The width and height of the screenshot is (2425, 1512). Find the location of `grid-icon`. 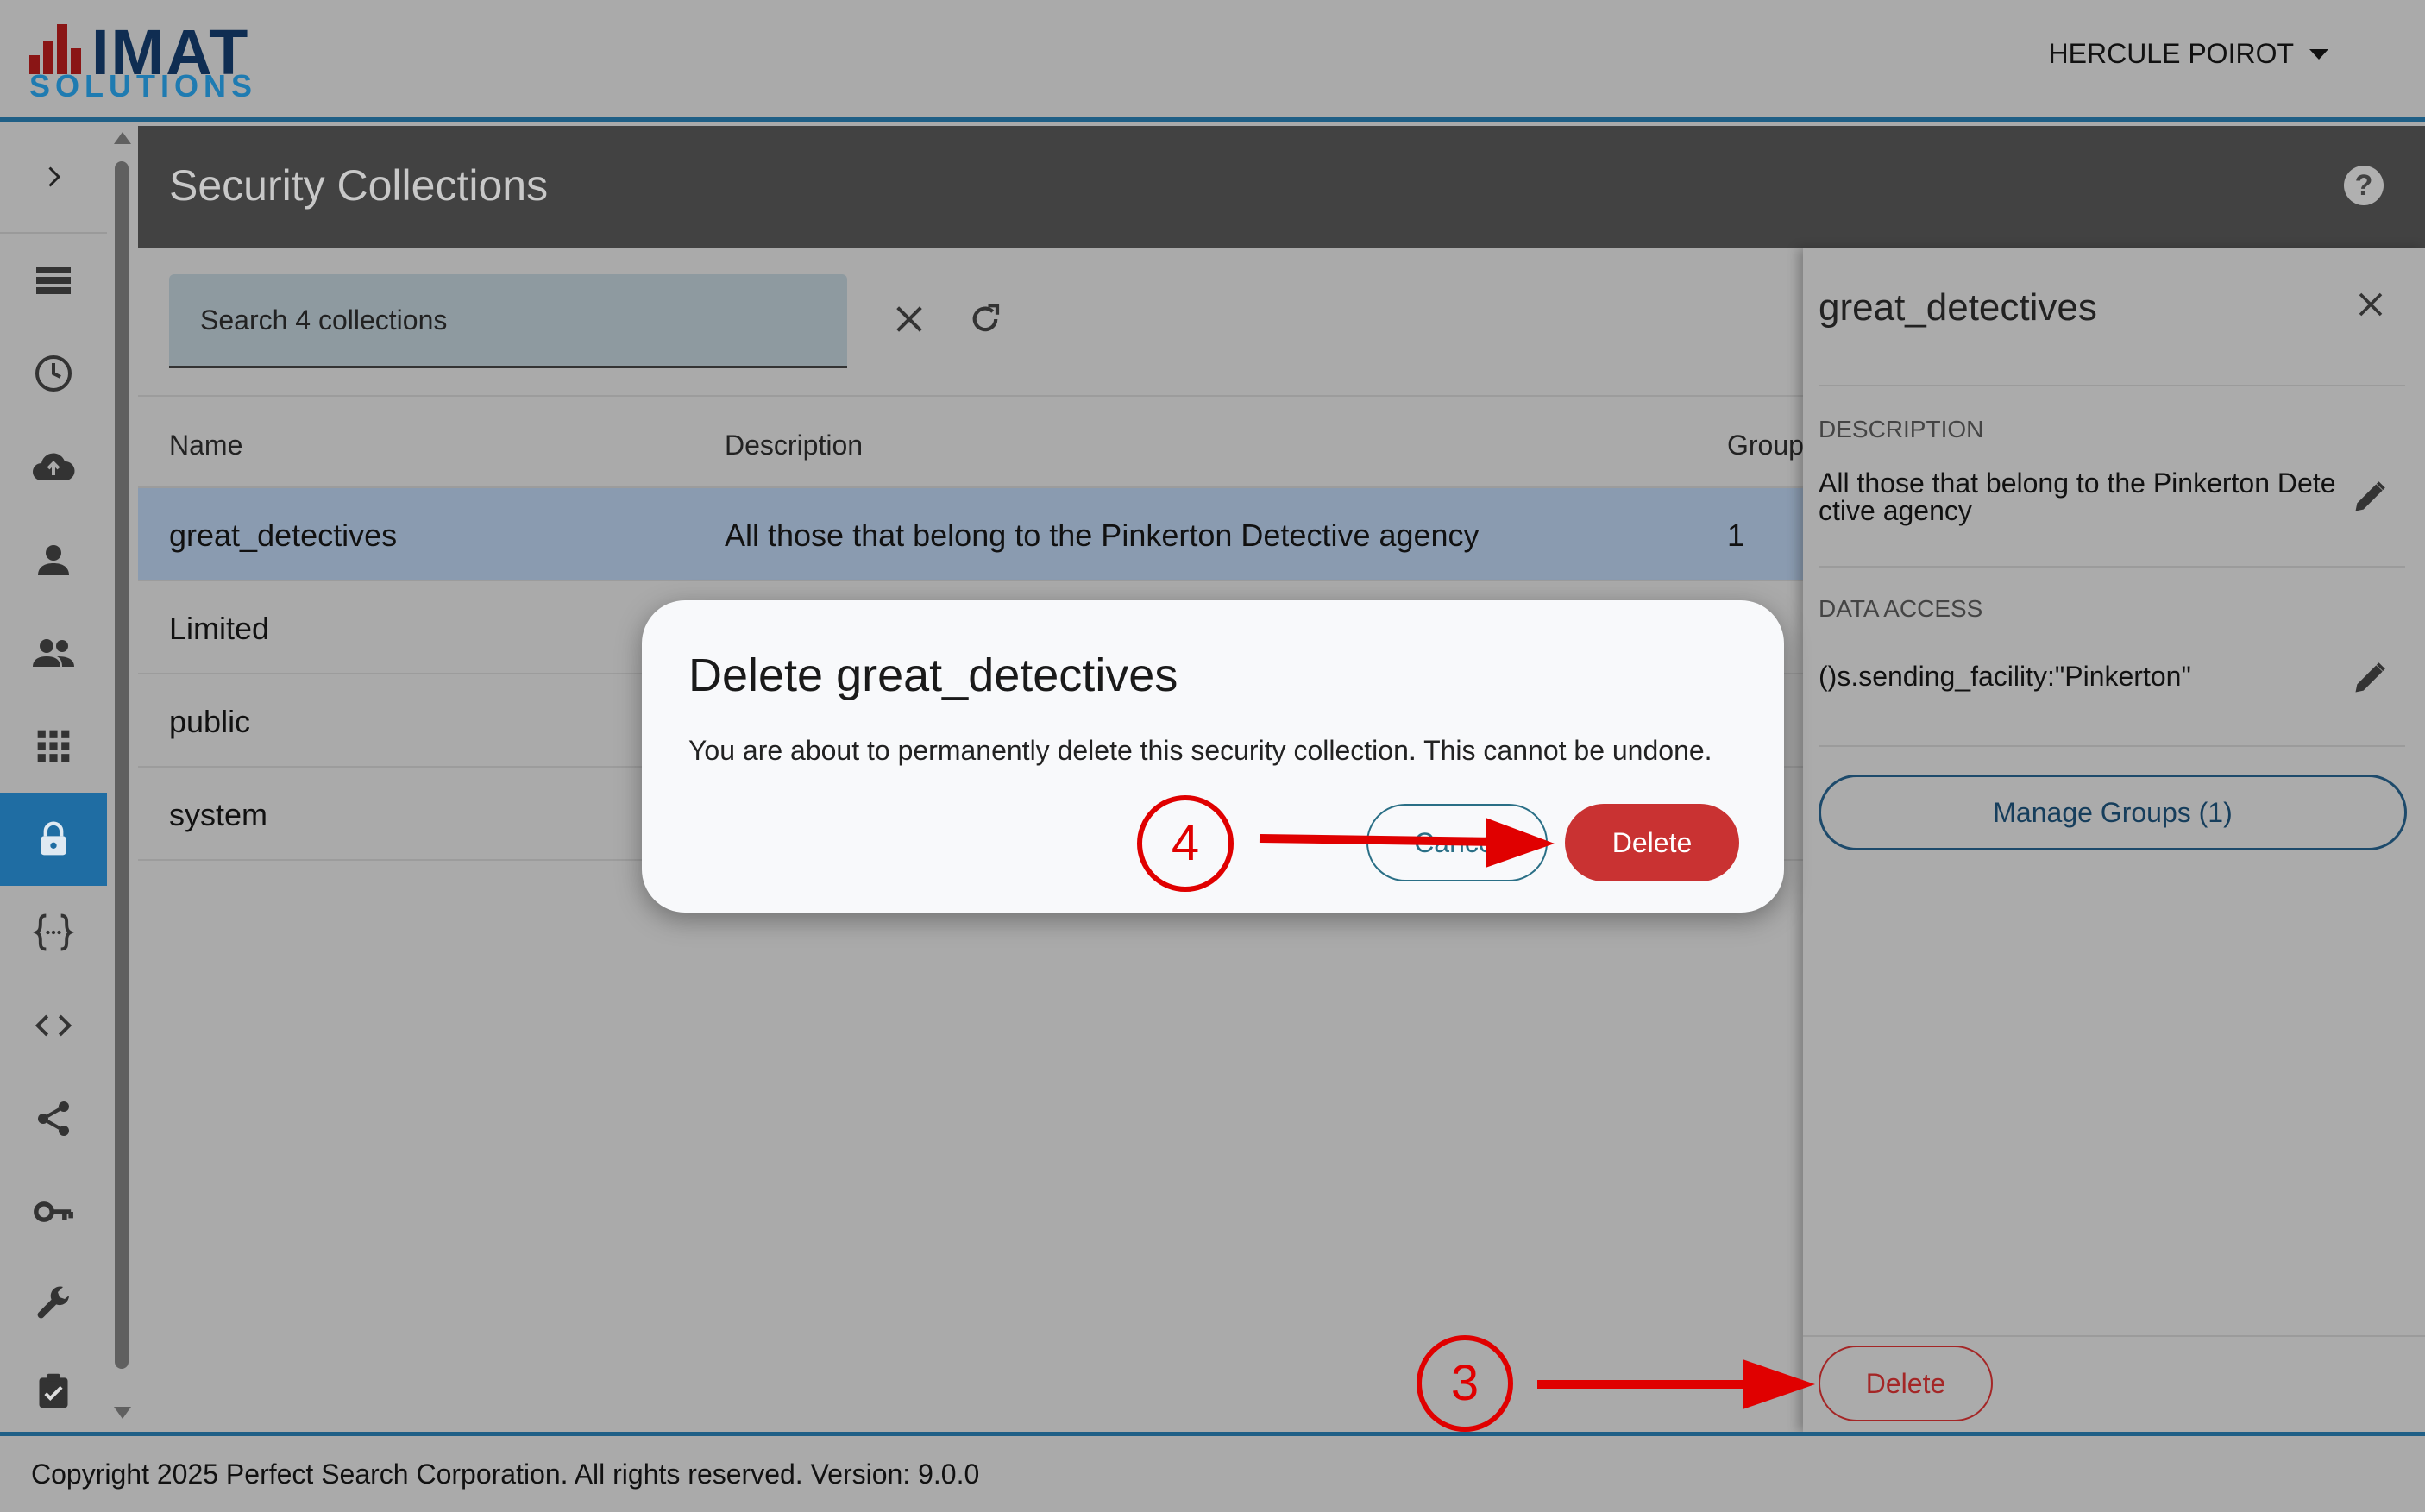

grid-icon is located at coordinates (53, 746).